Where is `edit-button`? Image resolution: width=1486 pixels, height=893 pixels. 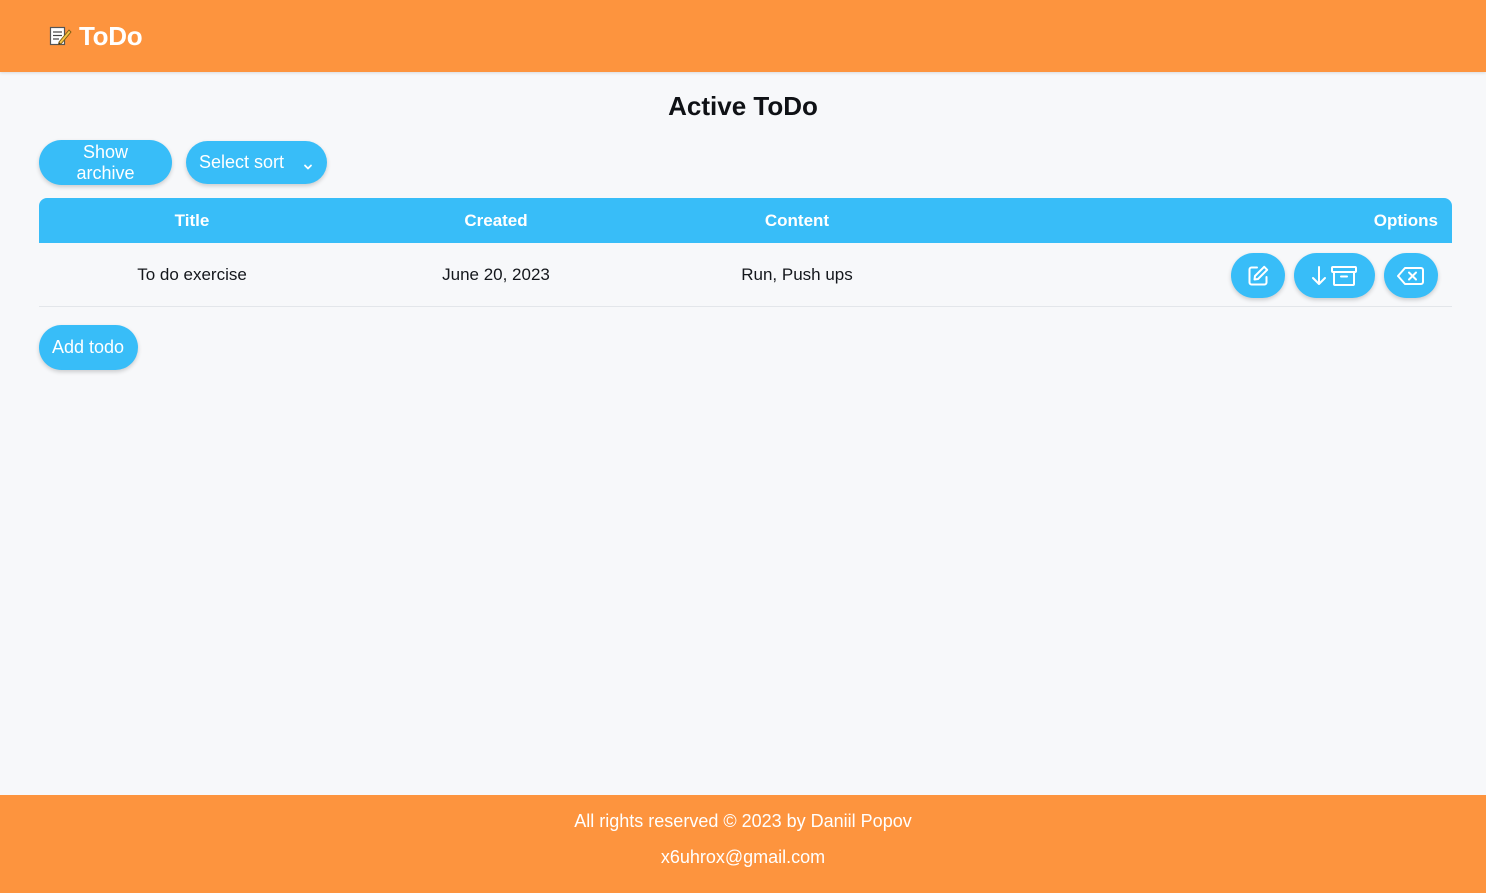 edit-button is located at coordinates (1258, 275).